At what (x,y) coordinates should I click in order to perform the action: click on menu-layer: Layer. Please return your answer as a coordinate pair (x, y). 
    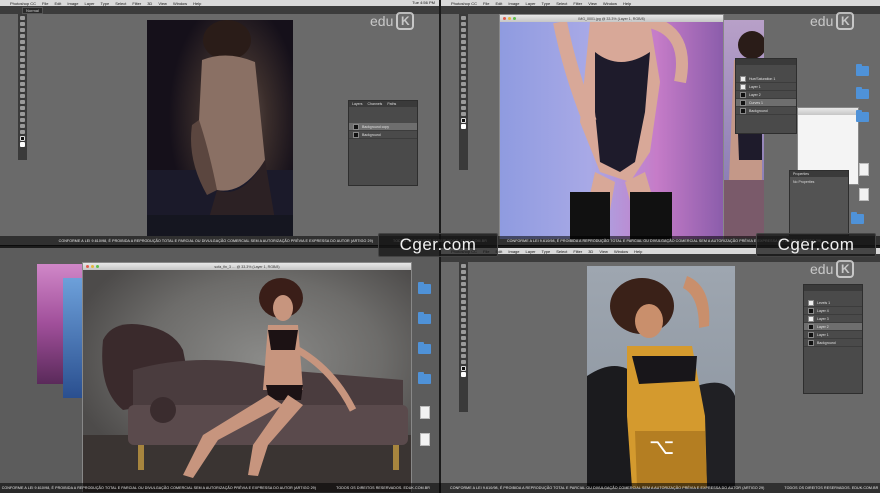
    Looking at the image, I should click on (531, 251).